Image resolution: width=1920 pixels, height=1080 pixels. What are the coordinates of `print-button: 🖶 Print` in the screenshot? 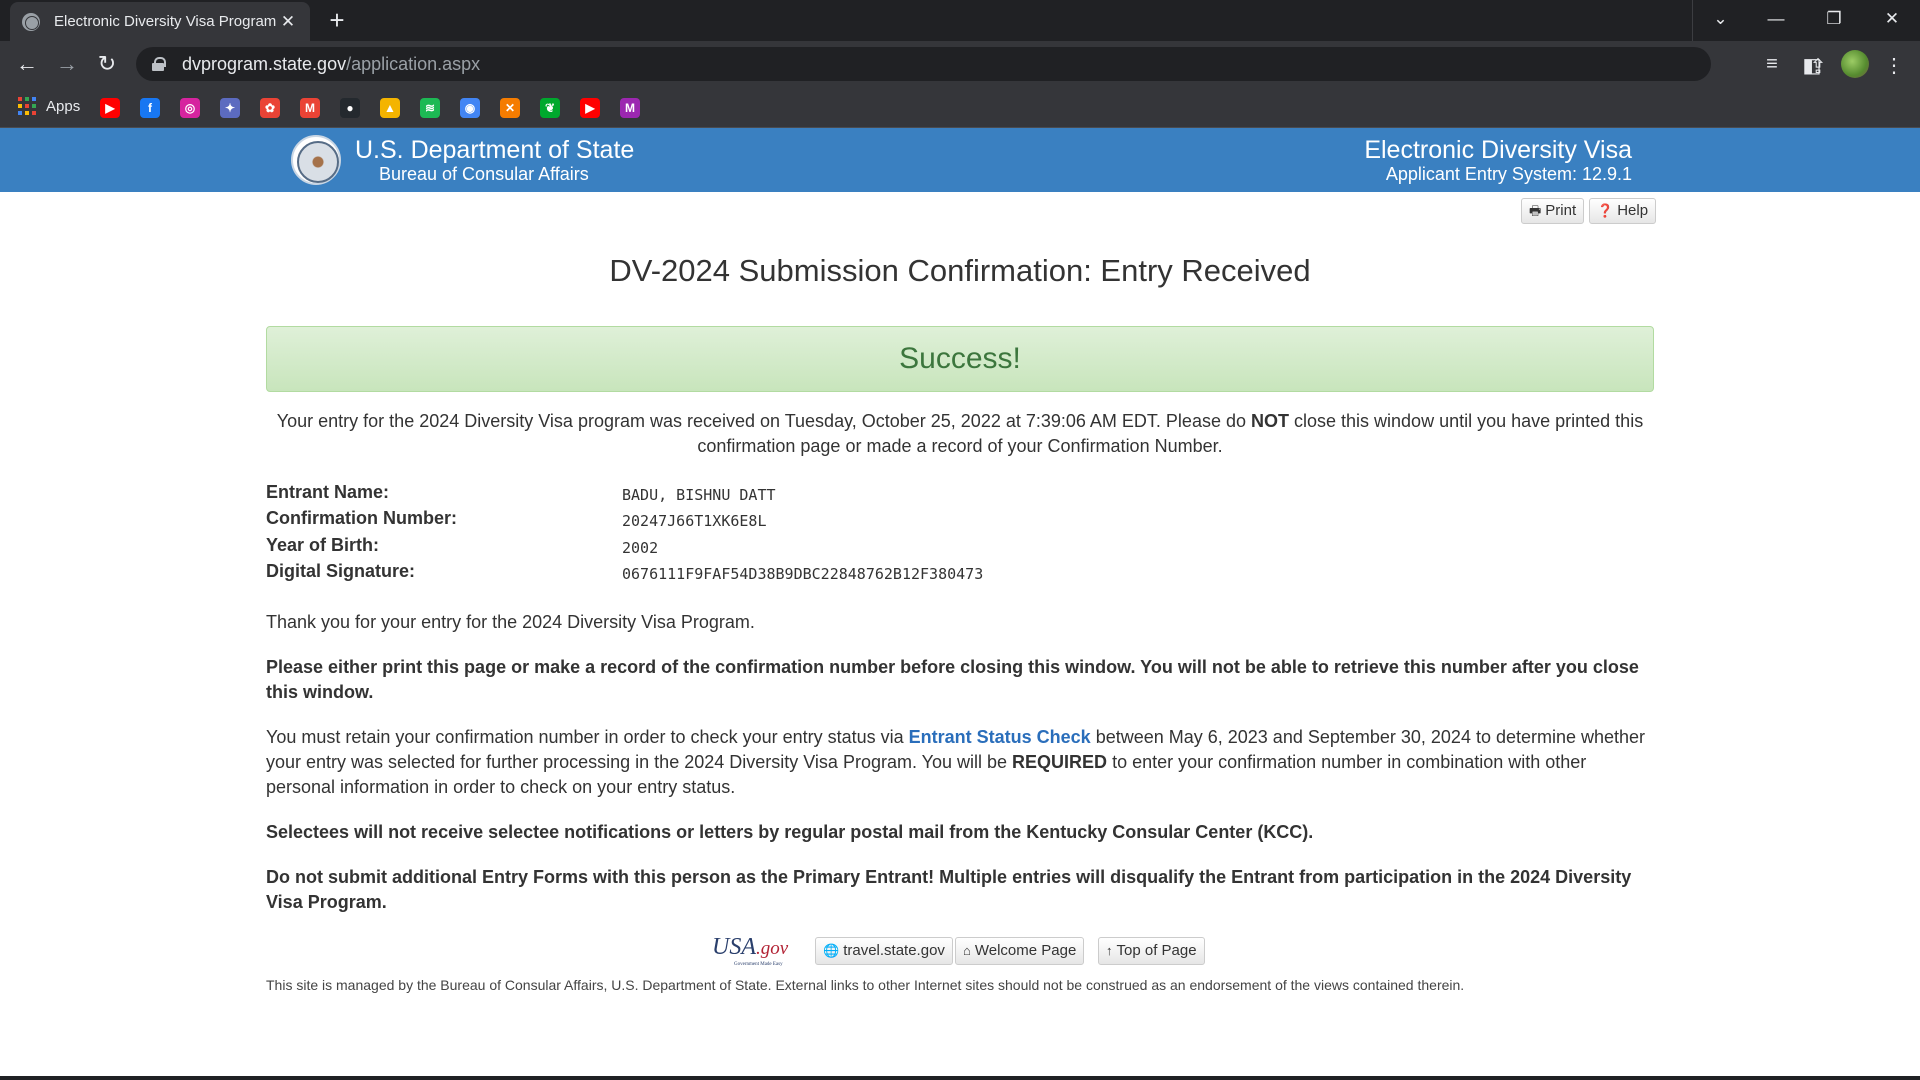 It's located at (1553, 211).